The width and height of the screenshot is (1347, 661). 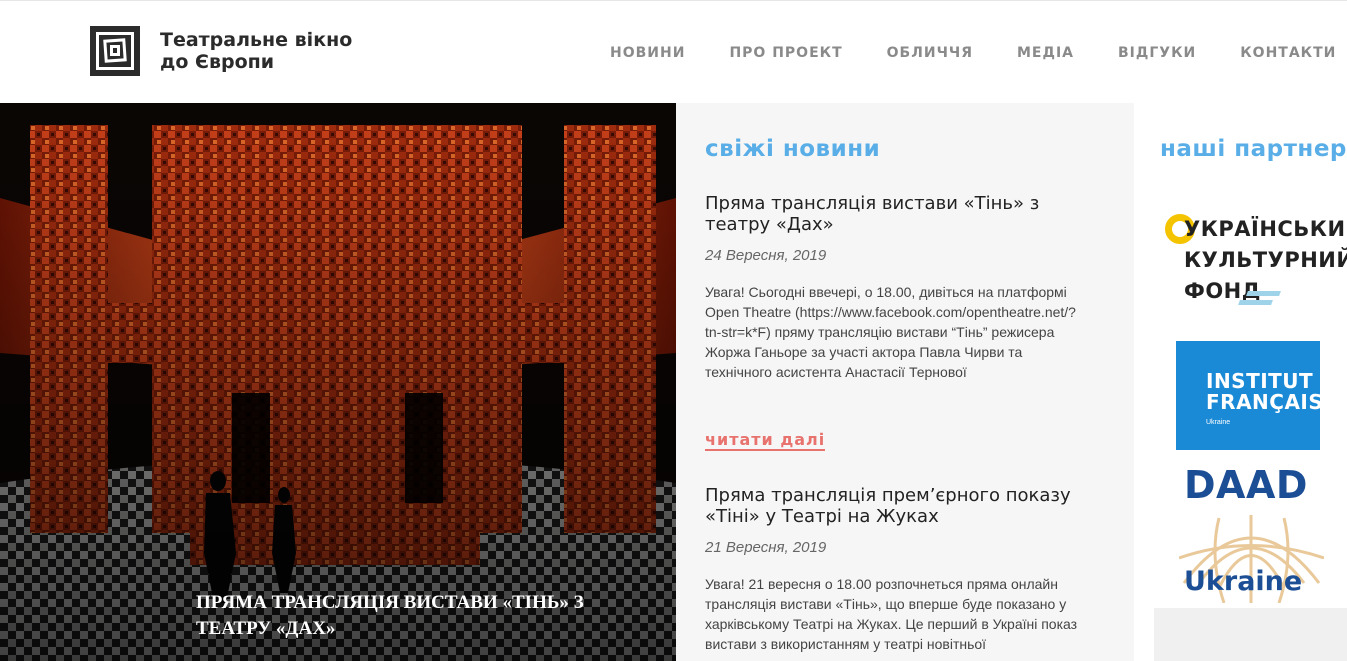 I want to click on institut-francais-logo: INSTITUT FRANÇAIS Ukraine, so click(x=1249, y=395).